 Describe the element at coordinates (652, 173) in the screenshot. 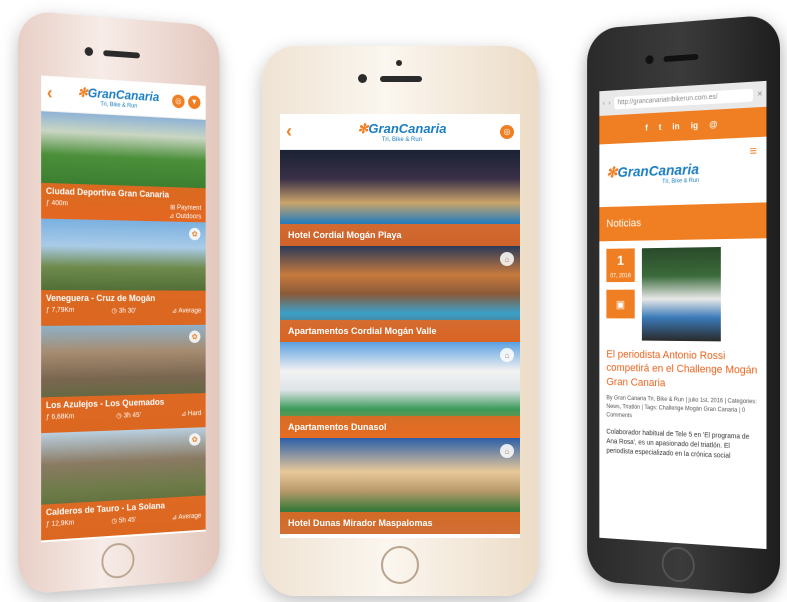

I see `site-logo: ✻GranCanaria Tri, Bike & Run` at that location.